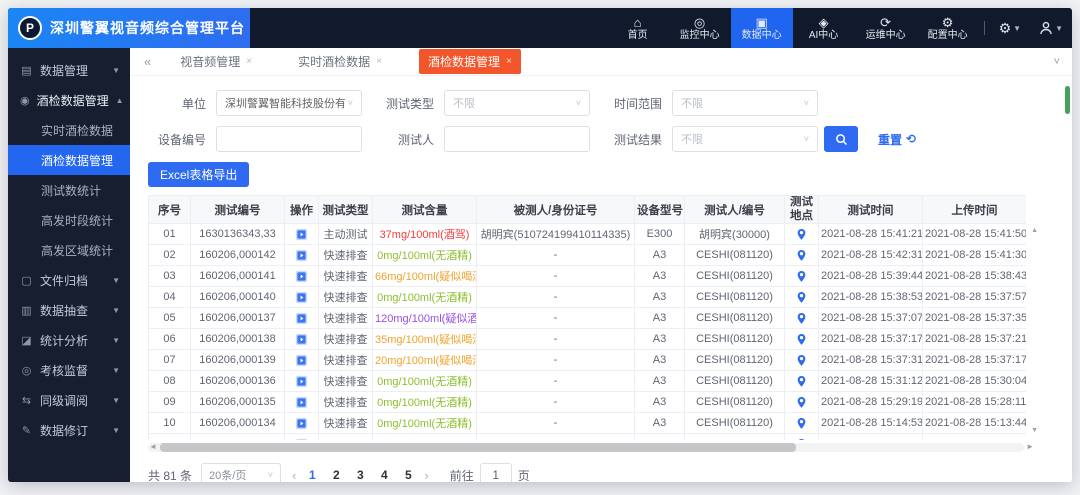 Image resolution: width=1080 pixels, height=495 pixels. What do you see at coordinates (289, 139) in the screenshot?
I see `device-no-field` at bounding box center [289, 139].